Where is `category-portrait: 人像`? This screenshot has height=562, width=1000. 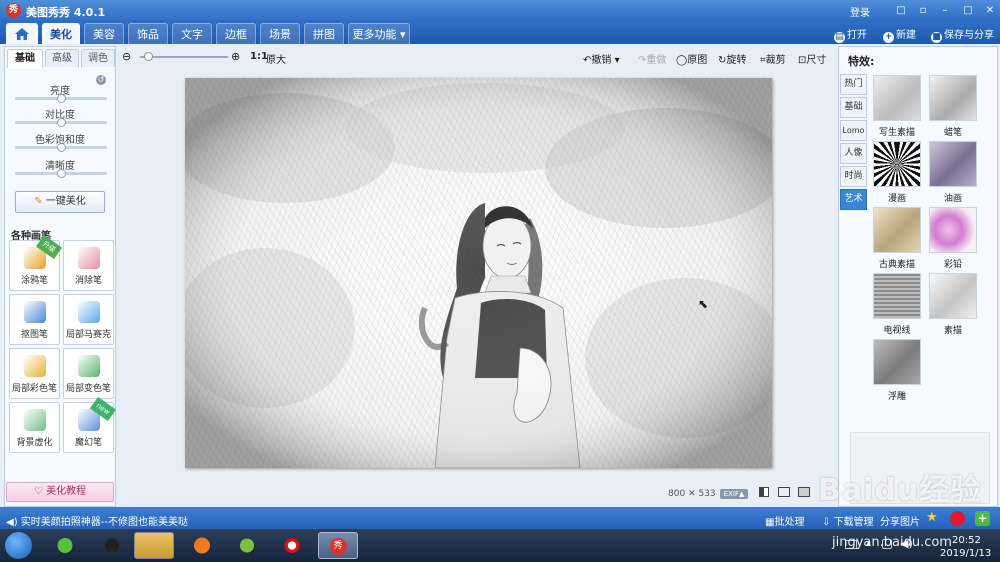
category-portrait: 人像 is located at coordinates (853, 153).